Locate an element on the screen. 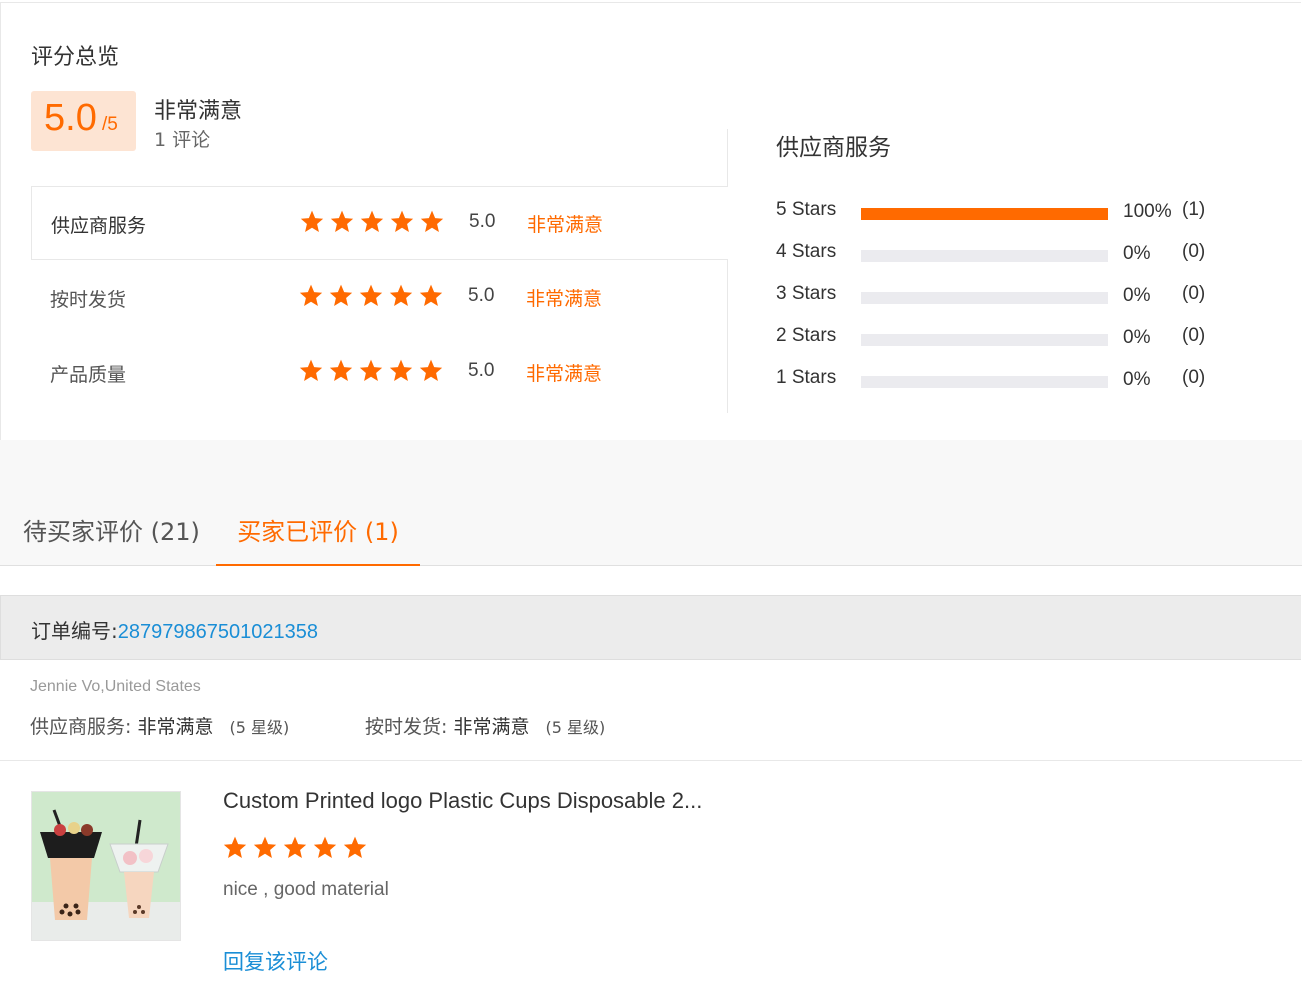 The height and width of the screenshot is (1005, 1302). distribution-label: 2 Stars is located at coordinates (806, 335).